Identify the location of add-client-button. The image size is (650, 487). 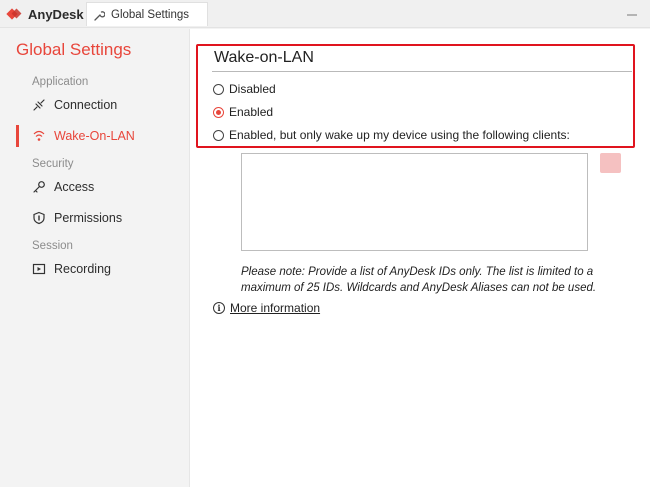
(610, 163).